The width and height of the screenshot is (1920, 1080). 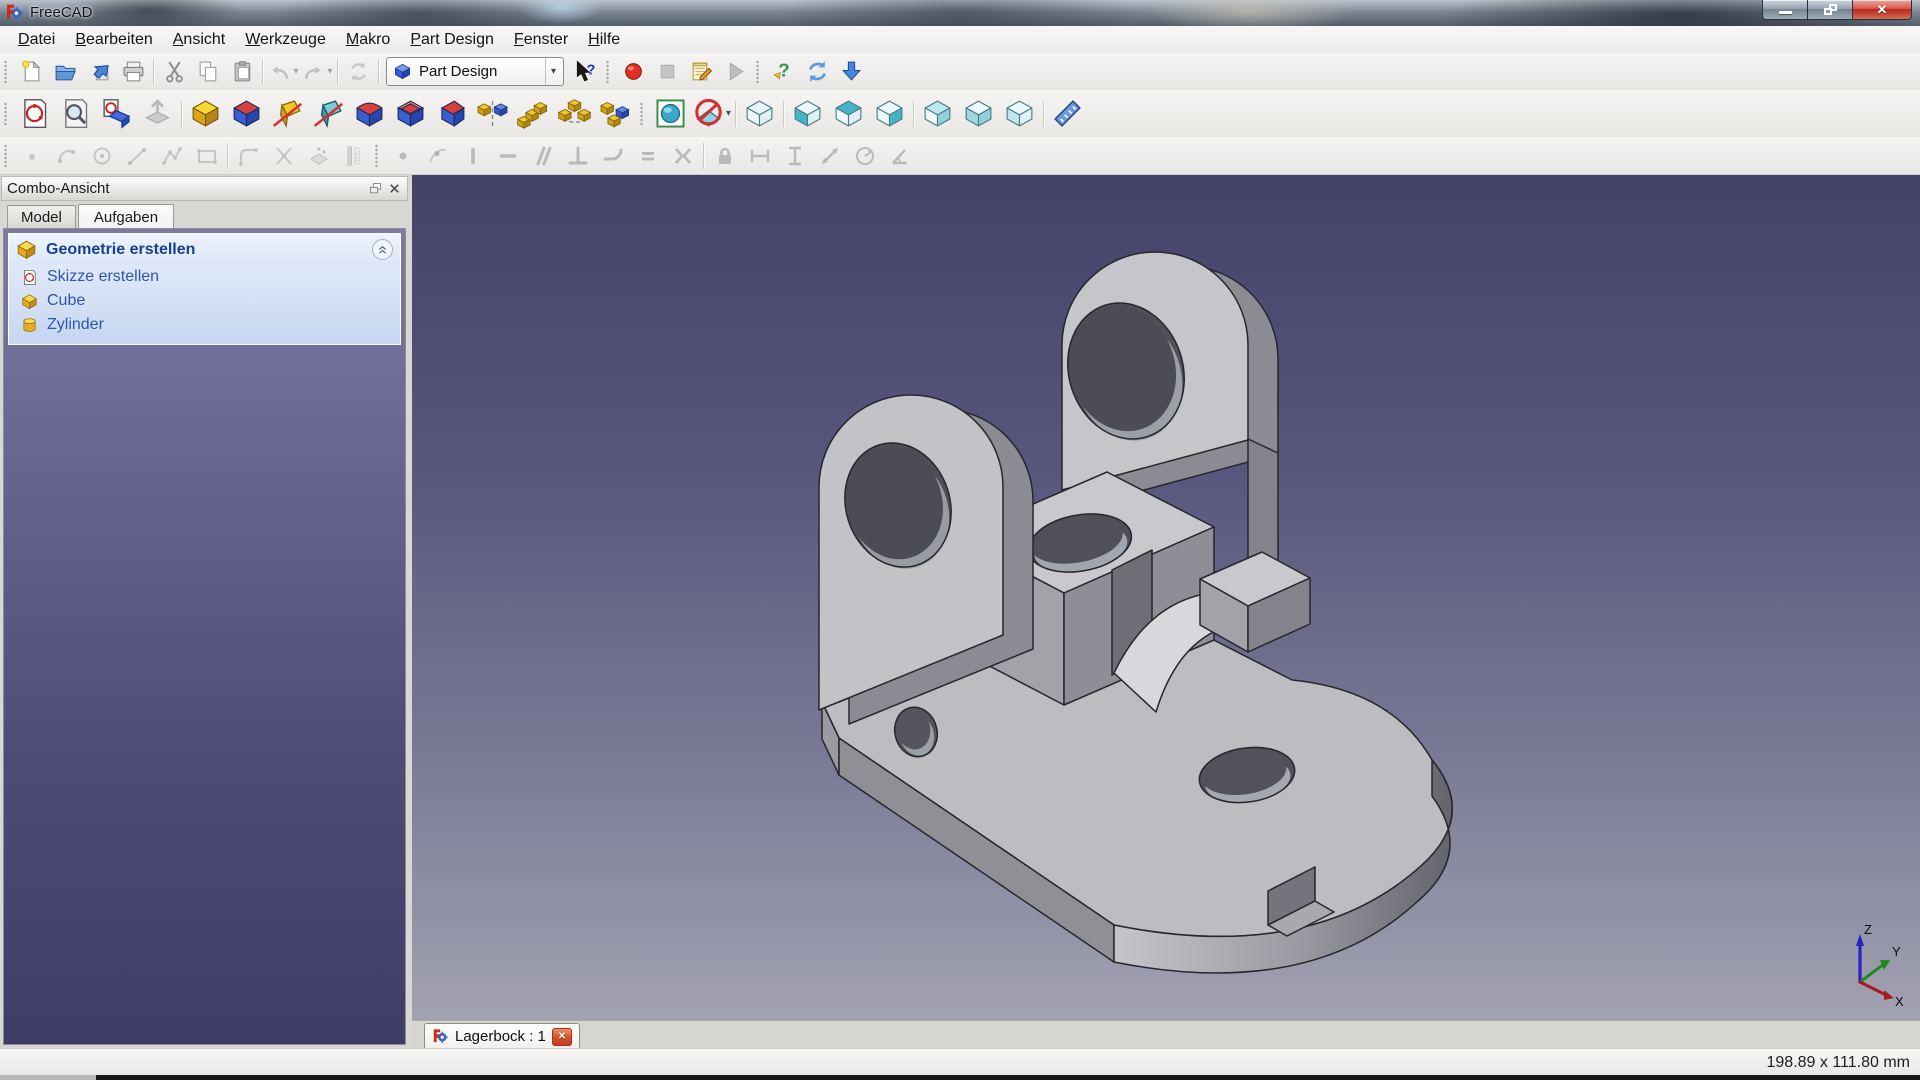 I want to click on view-bottom-icon, so click(x=978, y=113).